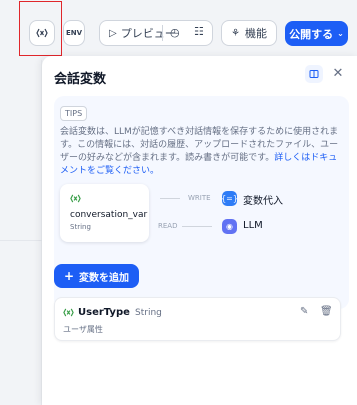 The height and width of the screenshot is (405, 357). What do you see at coordinates (338, 73) in the screenshot?
I see `close-icon: ✕` at bounding box center [338, 73].